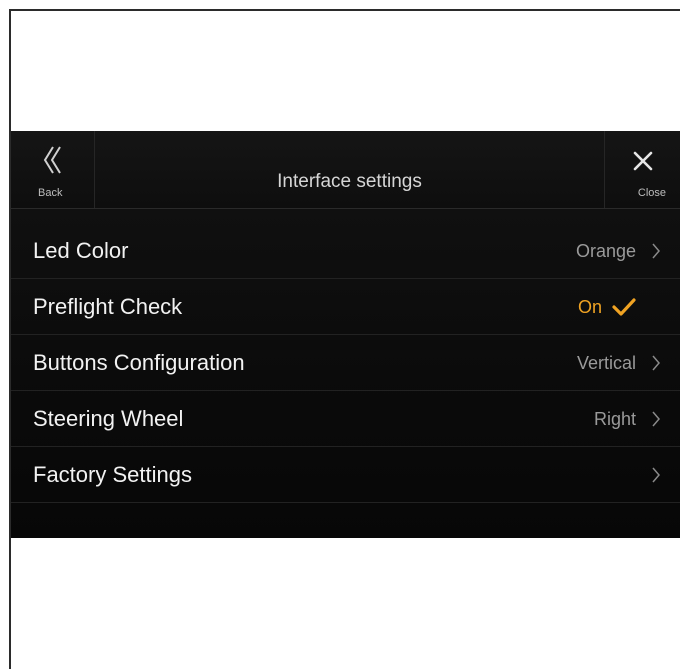 The image size is (680, 669). I want to click on back-button: Back, so click(53, 169).